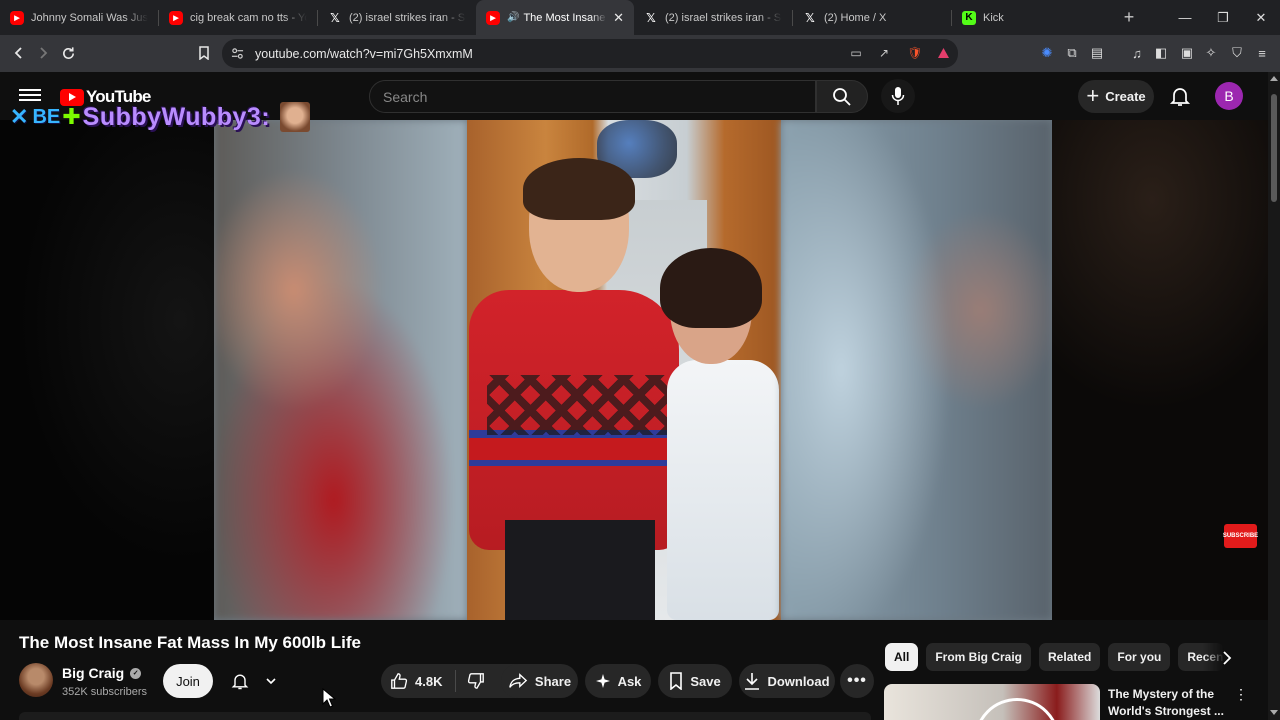  Describe the element at coordinates (979, 657) in the screenshot. I see `chip-from-channel: From Big Craig` at that location.